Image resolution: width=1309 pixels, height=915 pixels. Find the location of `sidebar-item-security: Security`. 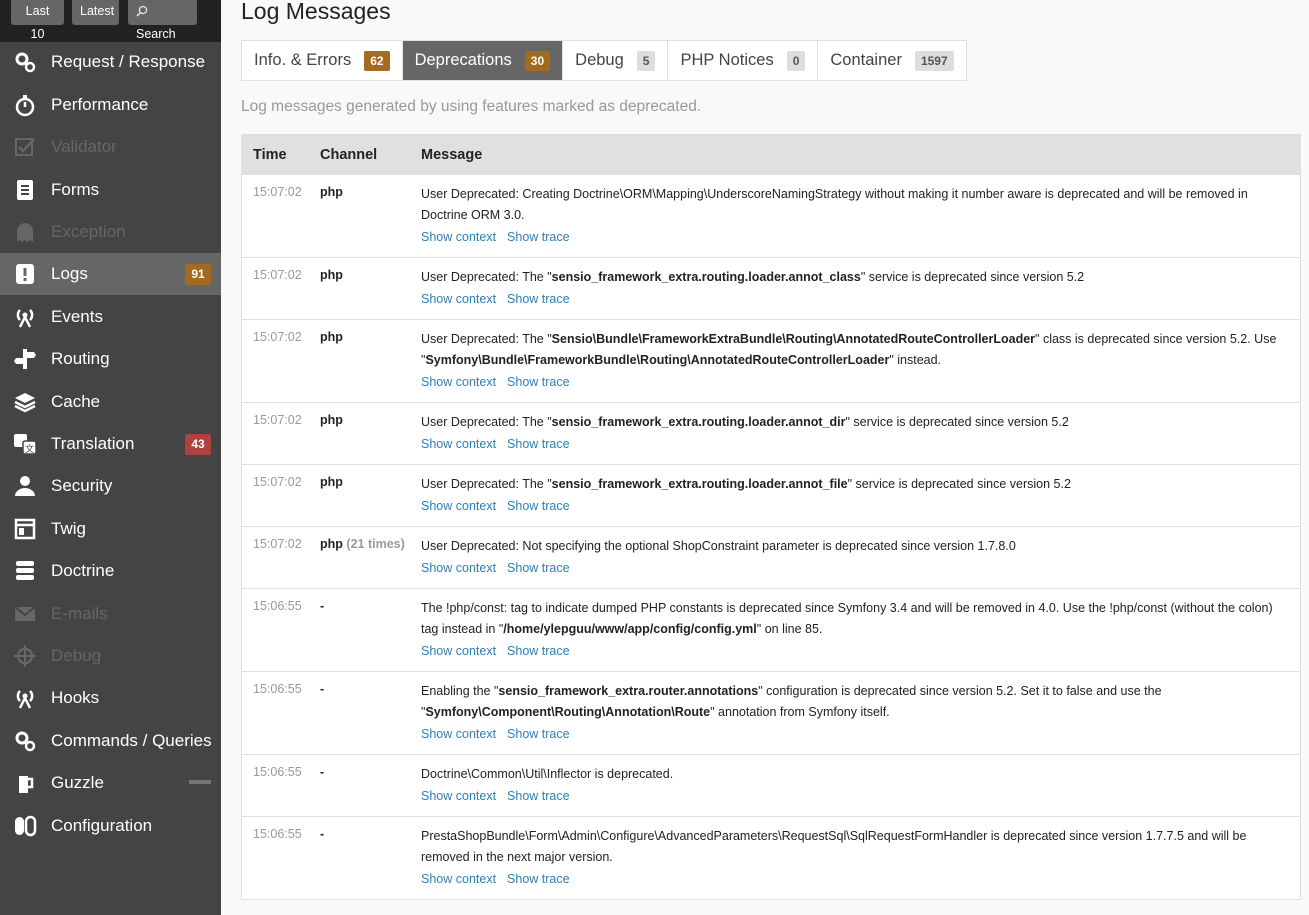

sidebar-item-security: Security is located at coordinates (110, 486).